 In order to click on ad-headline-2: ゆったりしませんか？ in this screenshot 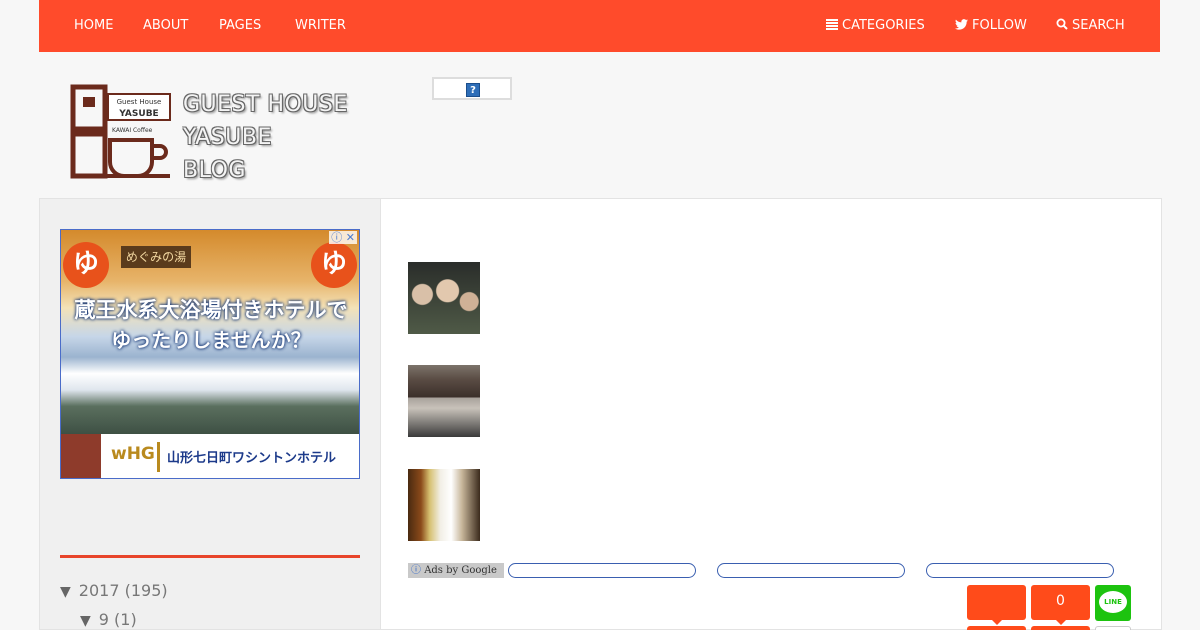, I will do `click(211, 340)`.